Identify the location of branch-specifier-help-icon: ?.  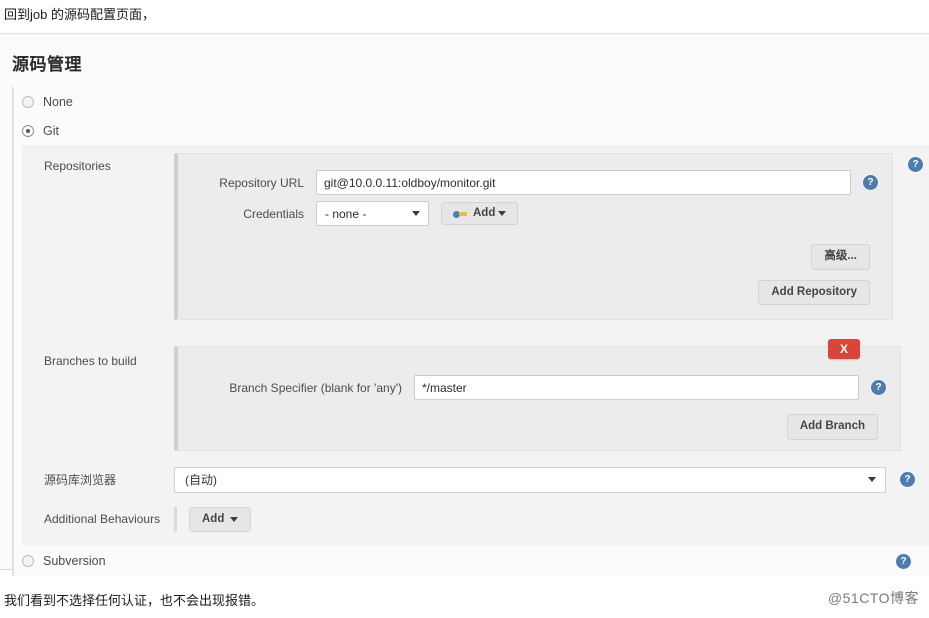
(878, 387).